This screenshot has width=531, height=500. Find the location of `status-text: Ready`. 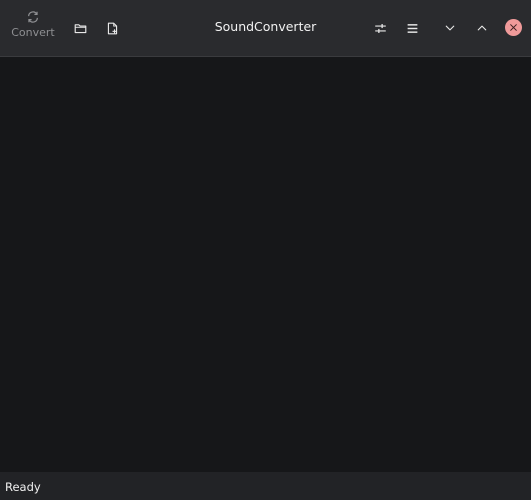

status-text: Ready is located at coordinates (23, 487).